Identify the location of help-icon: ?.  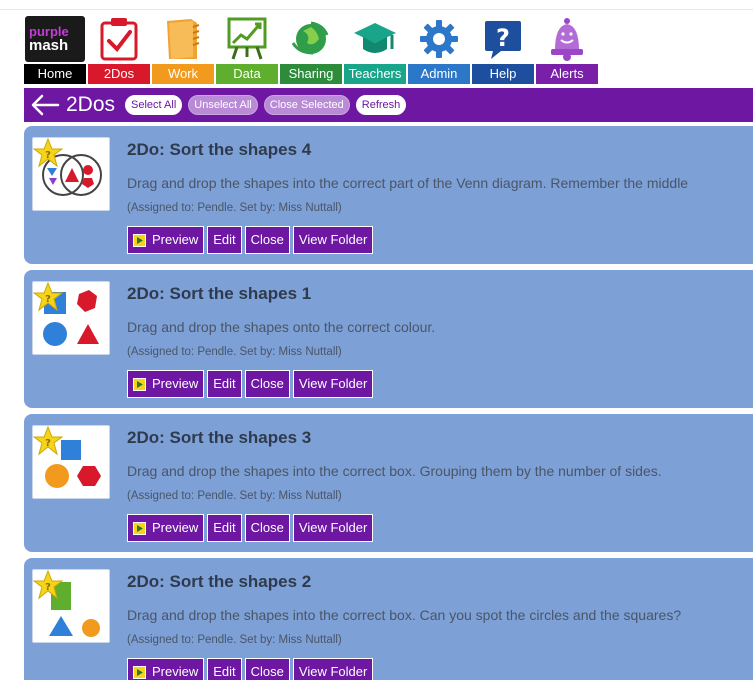
(503, 39).